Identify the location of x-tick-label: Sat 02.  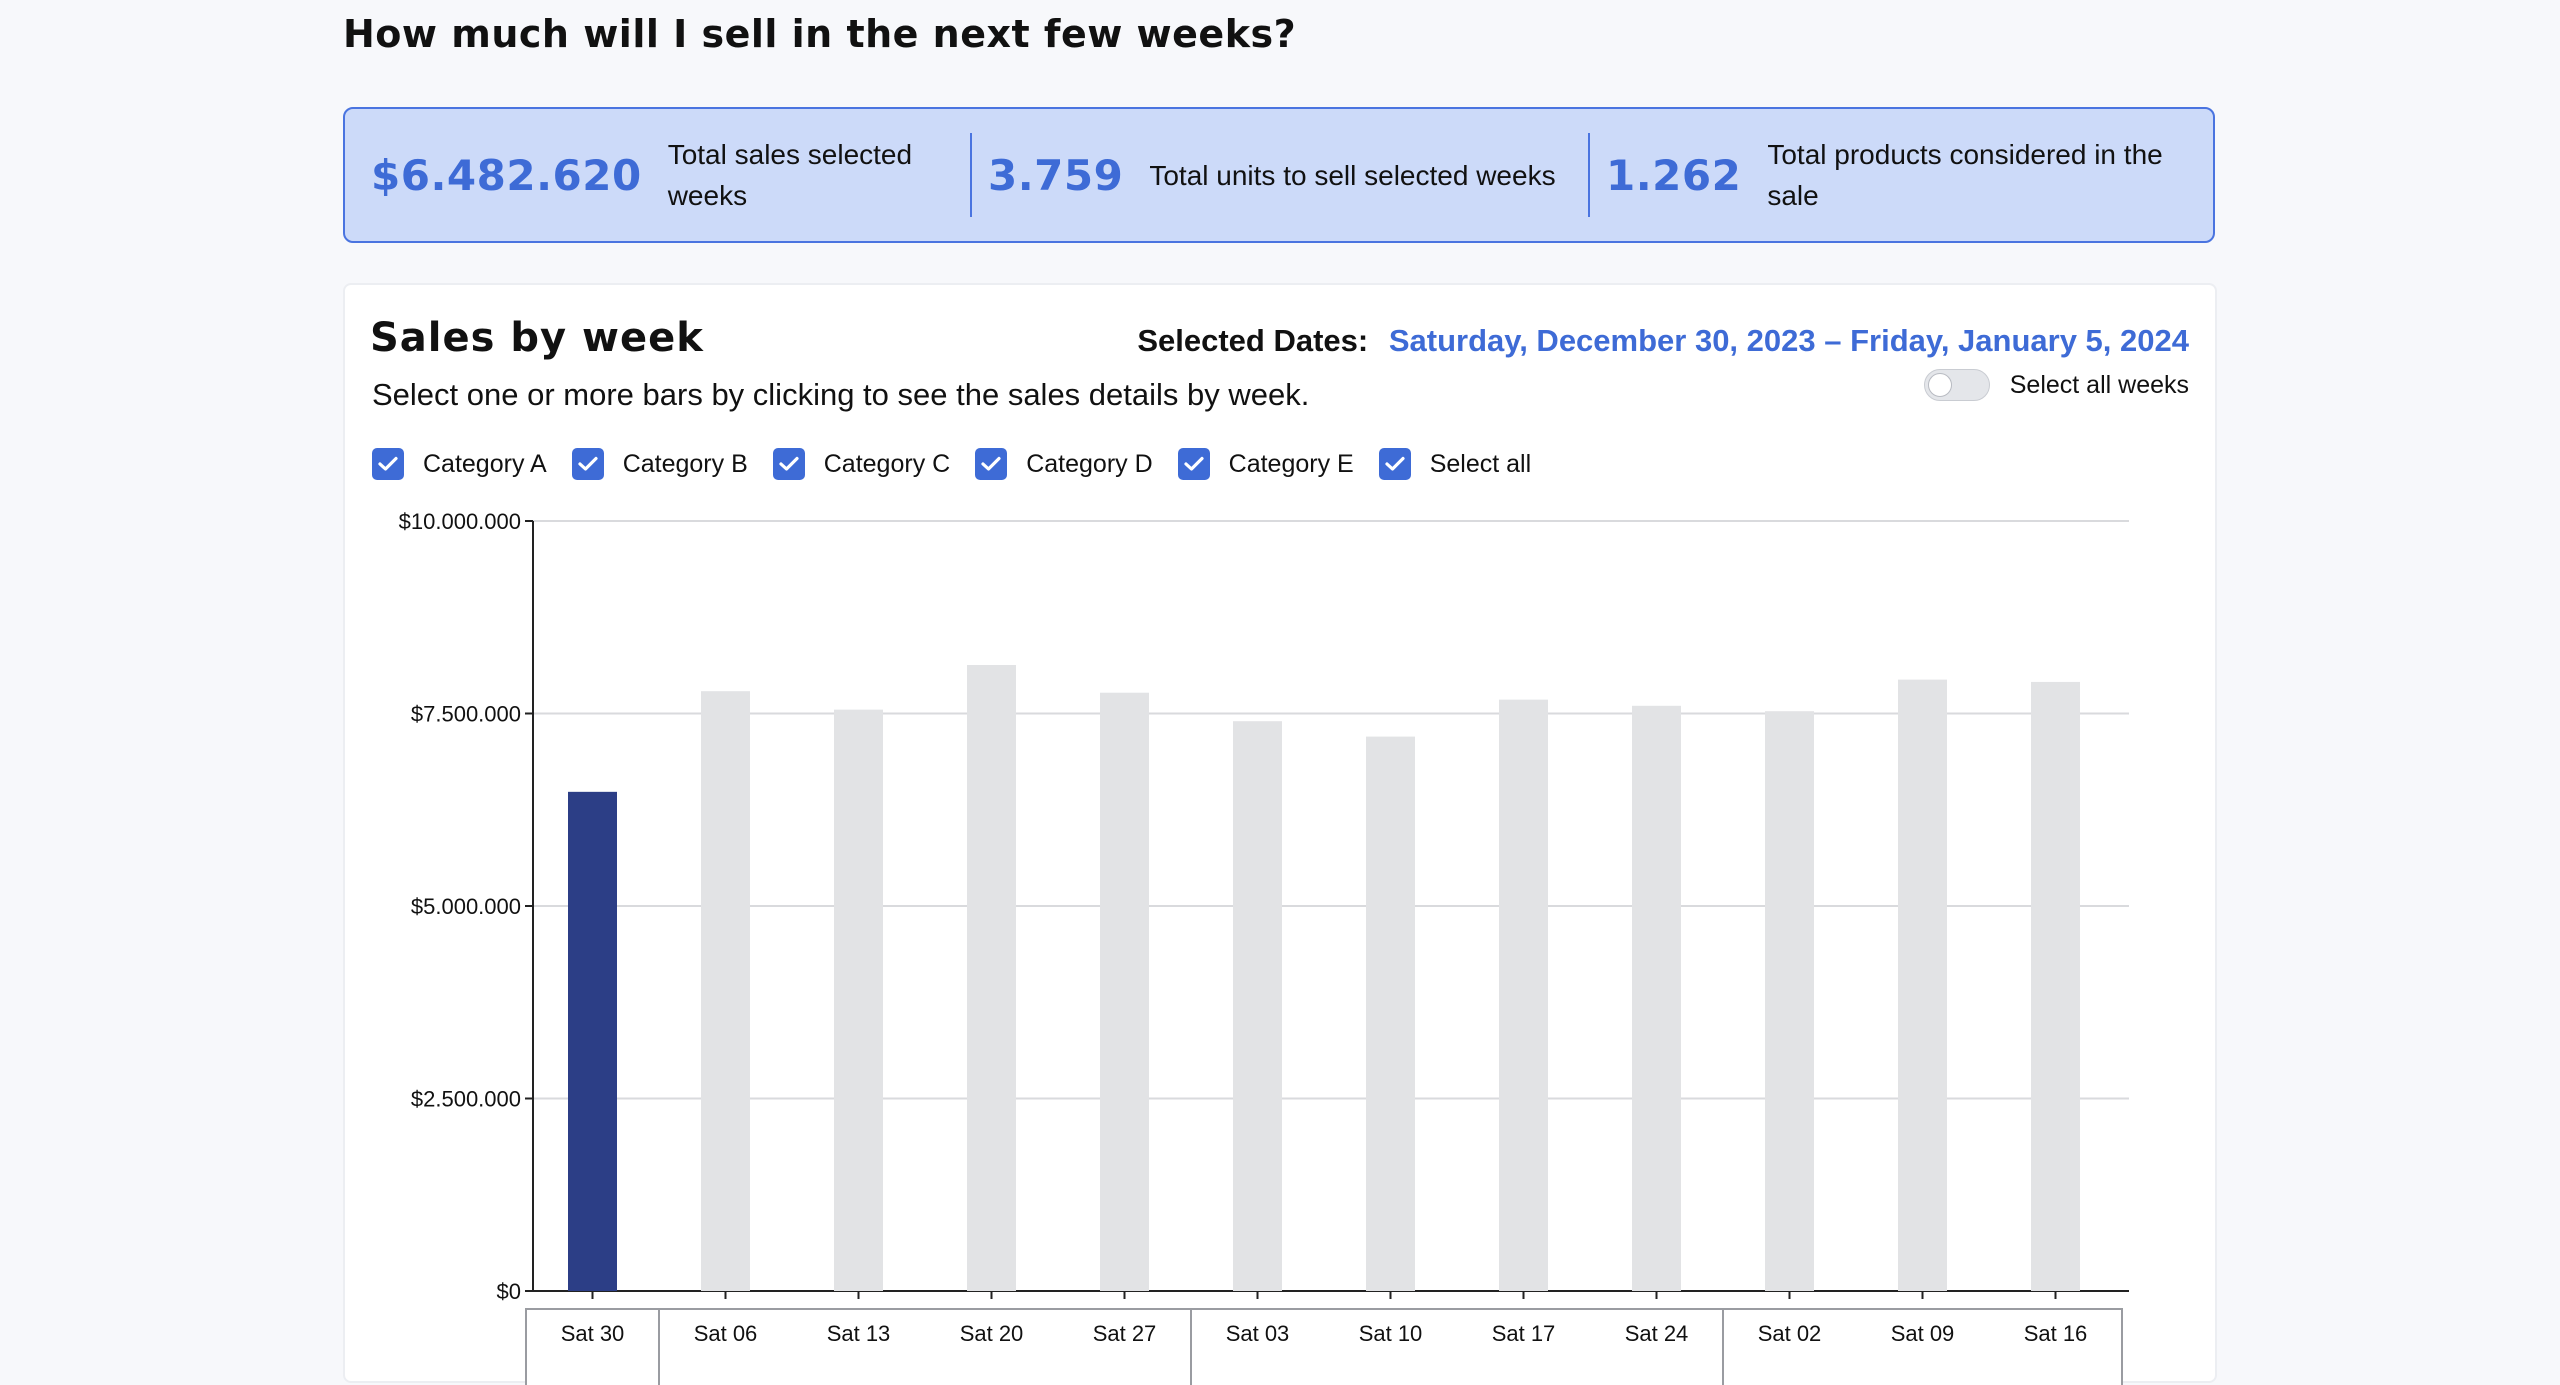
(1790, 1333).